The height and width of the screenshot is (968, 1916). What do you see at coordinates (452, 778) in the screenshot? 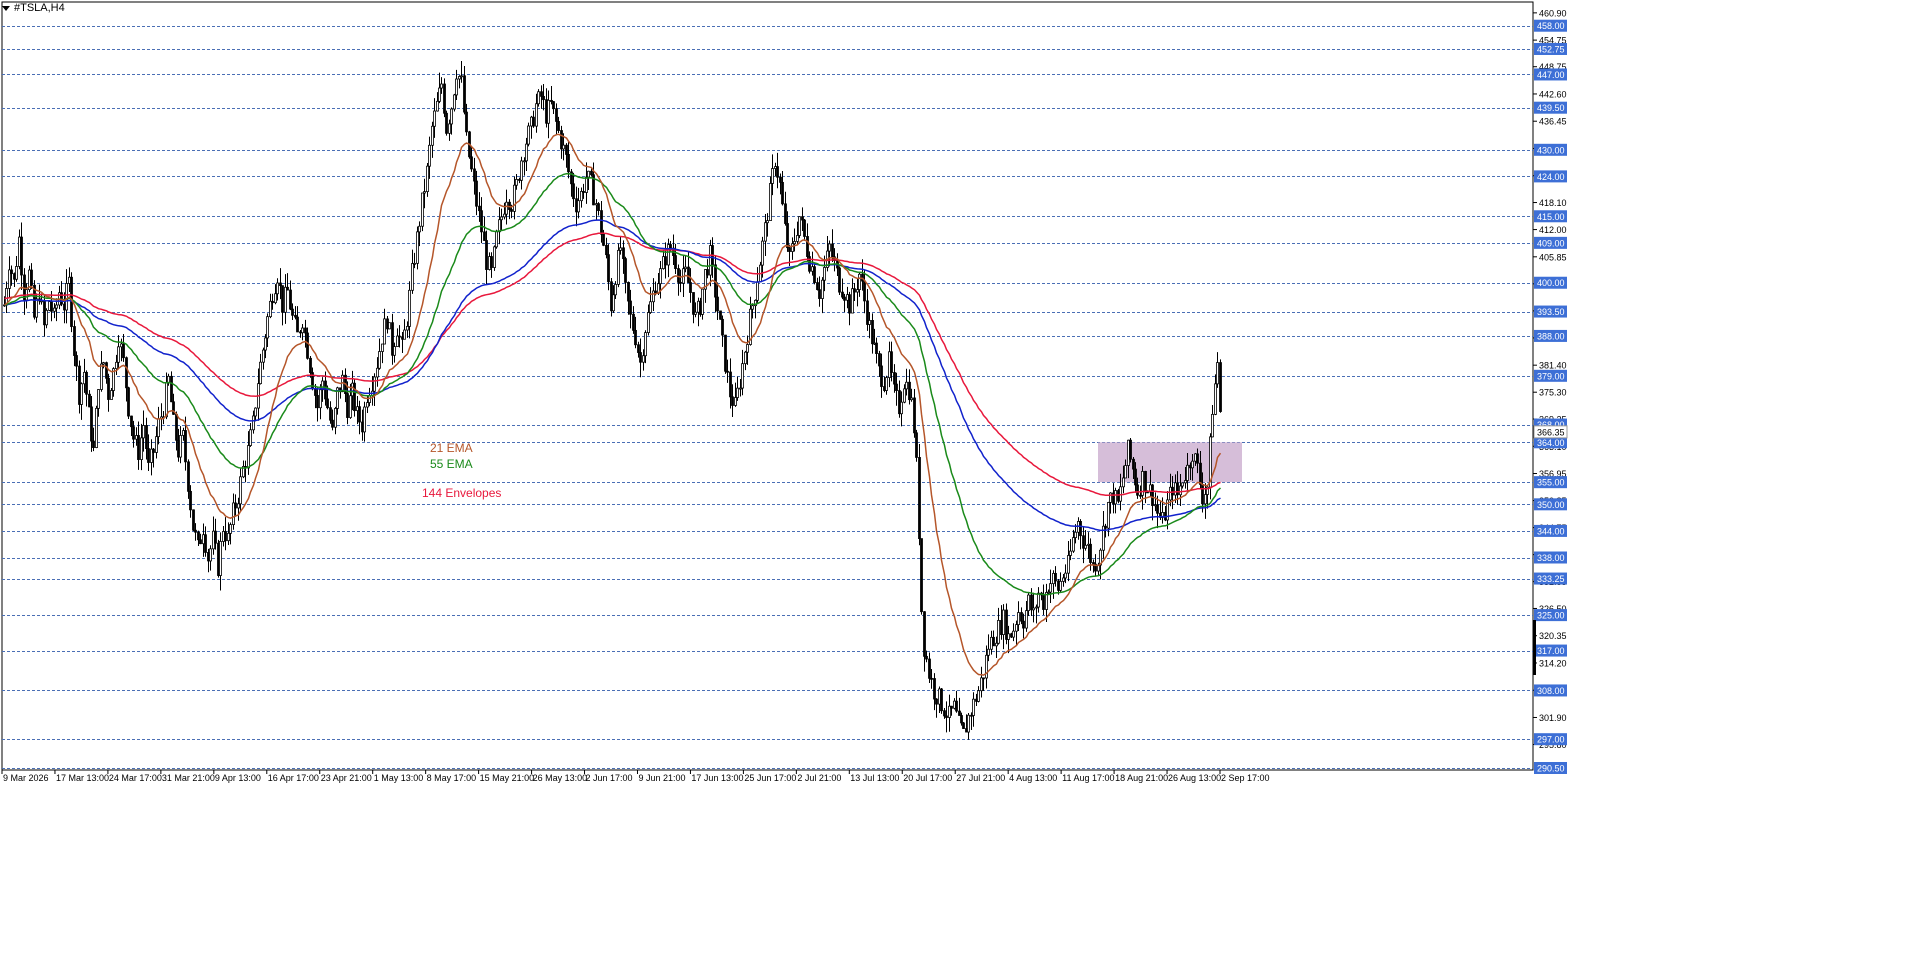
I see `time-tick-label: 8 May 17:00` at bounding box center [452, 778].